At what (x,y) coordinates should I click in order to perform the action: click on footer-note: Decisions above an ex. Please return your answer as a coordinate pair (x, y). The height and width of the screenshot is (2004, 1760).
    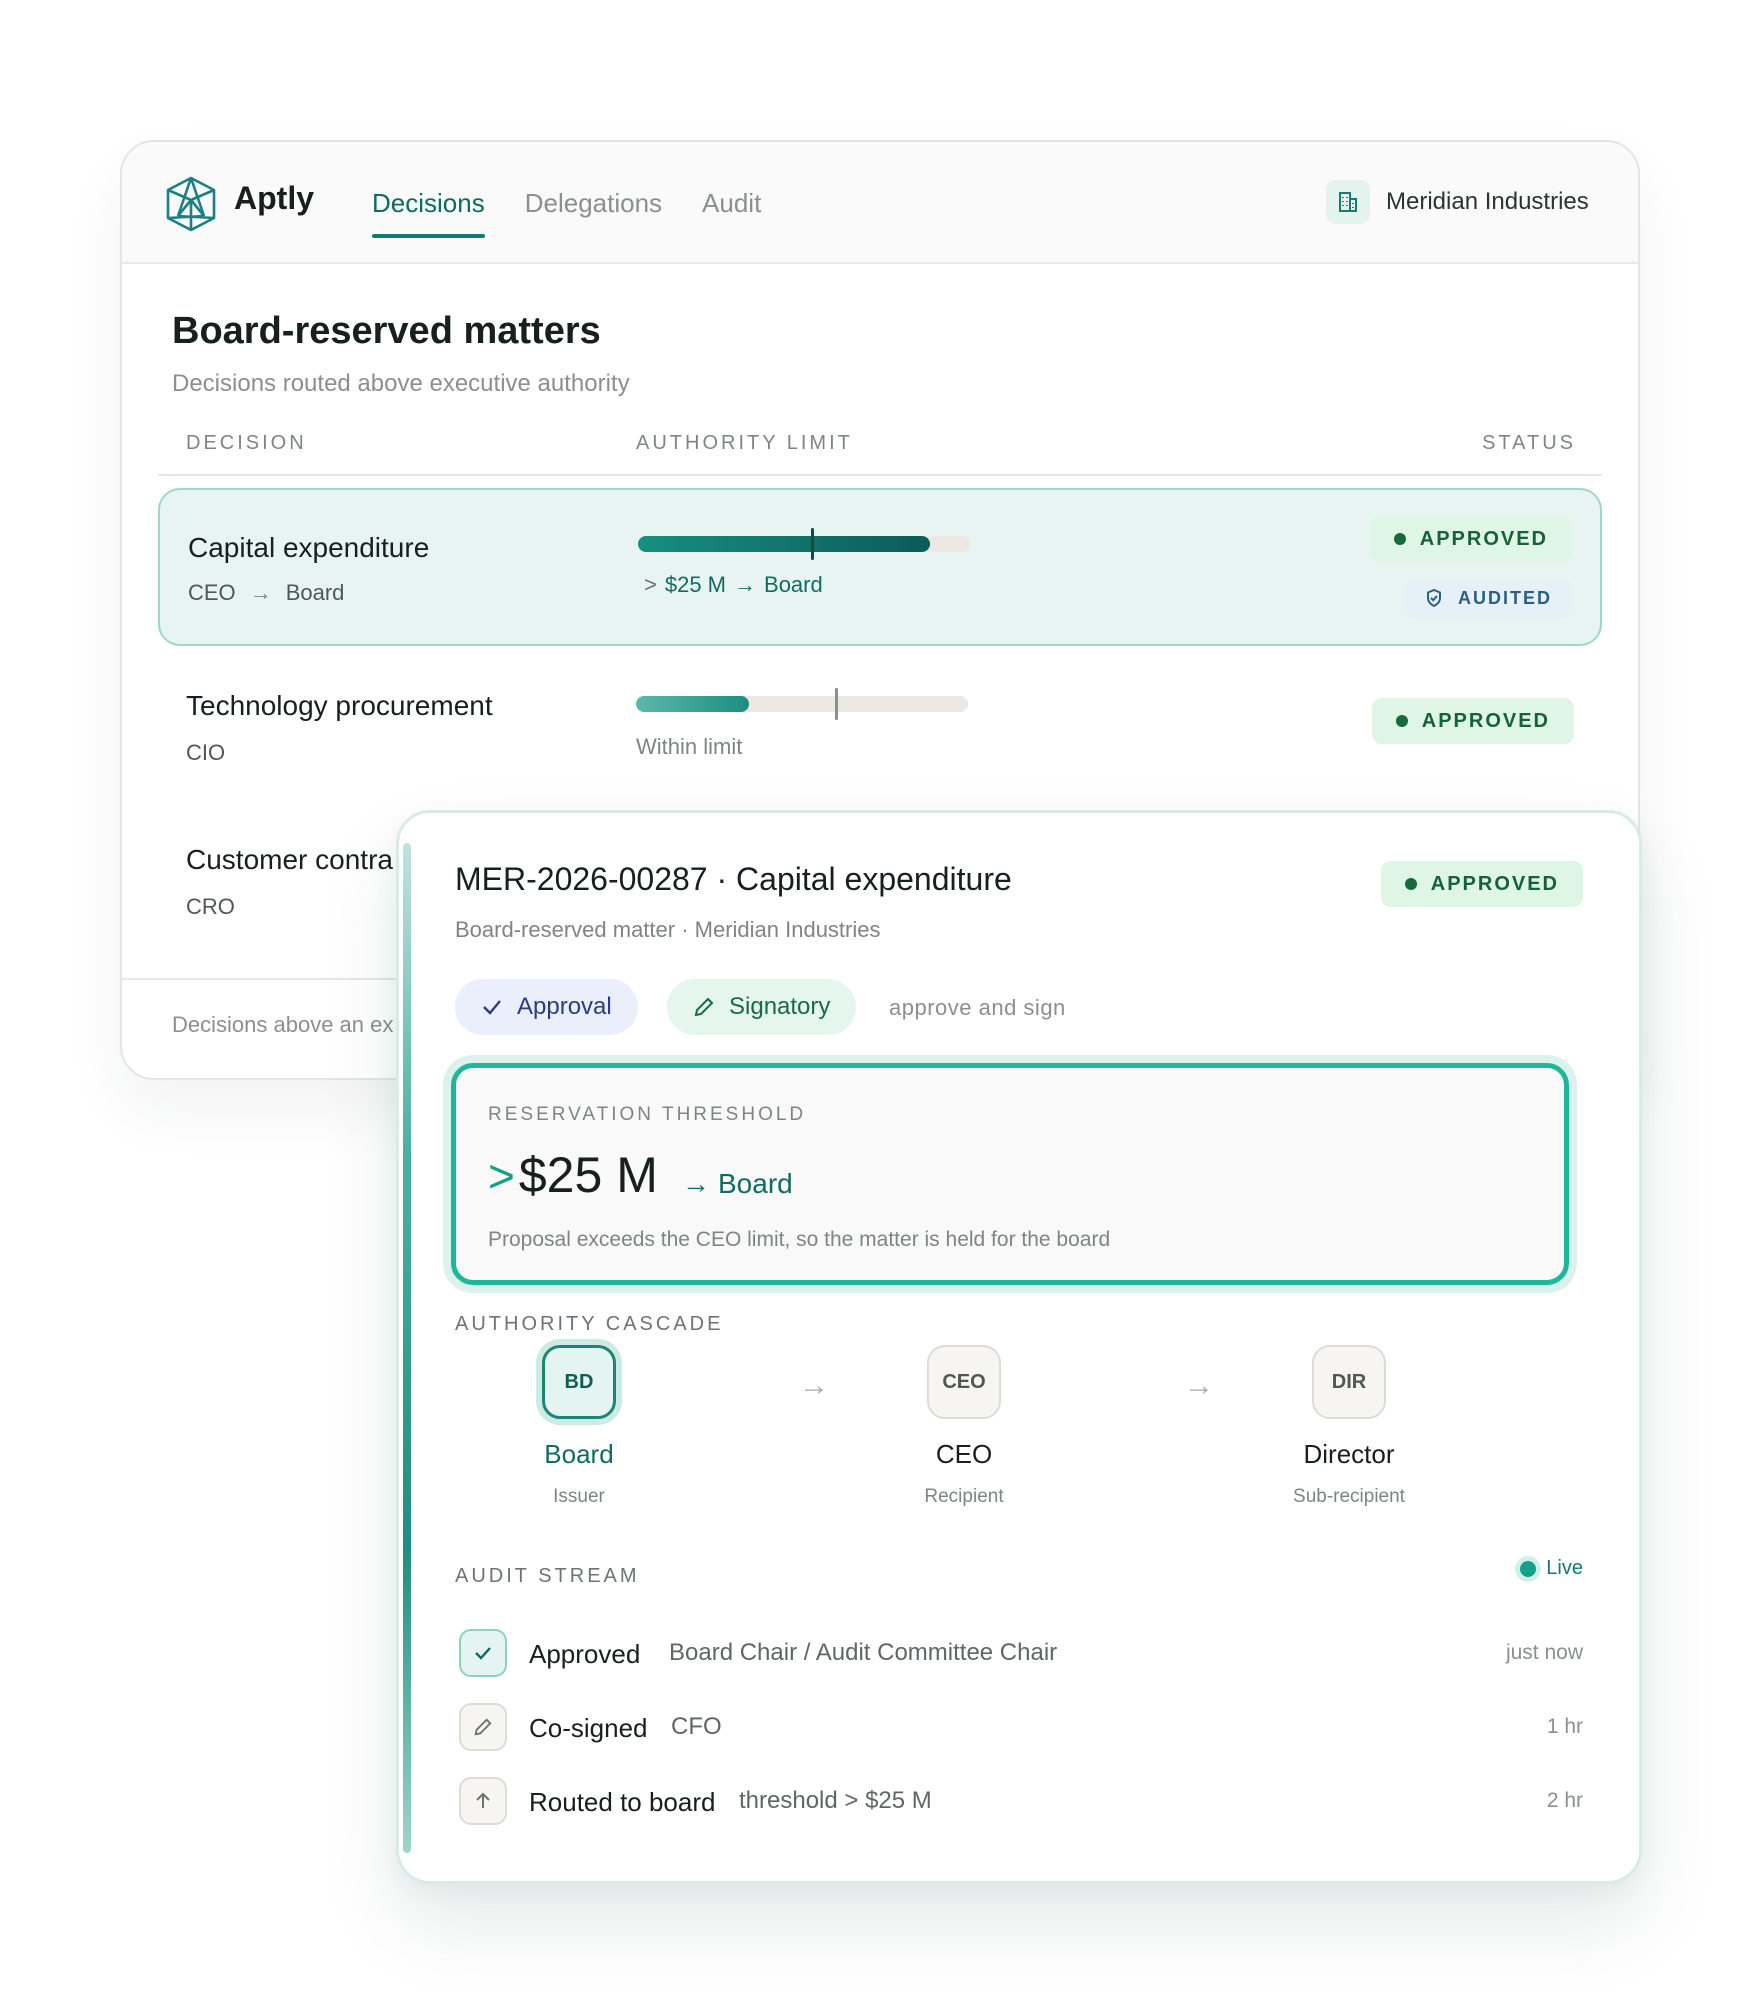
    Looking at the image, I should click on (283, 1024).